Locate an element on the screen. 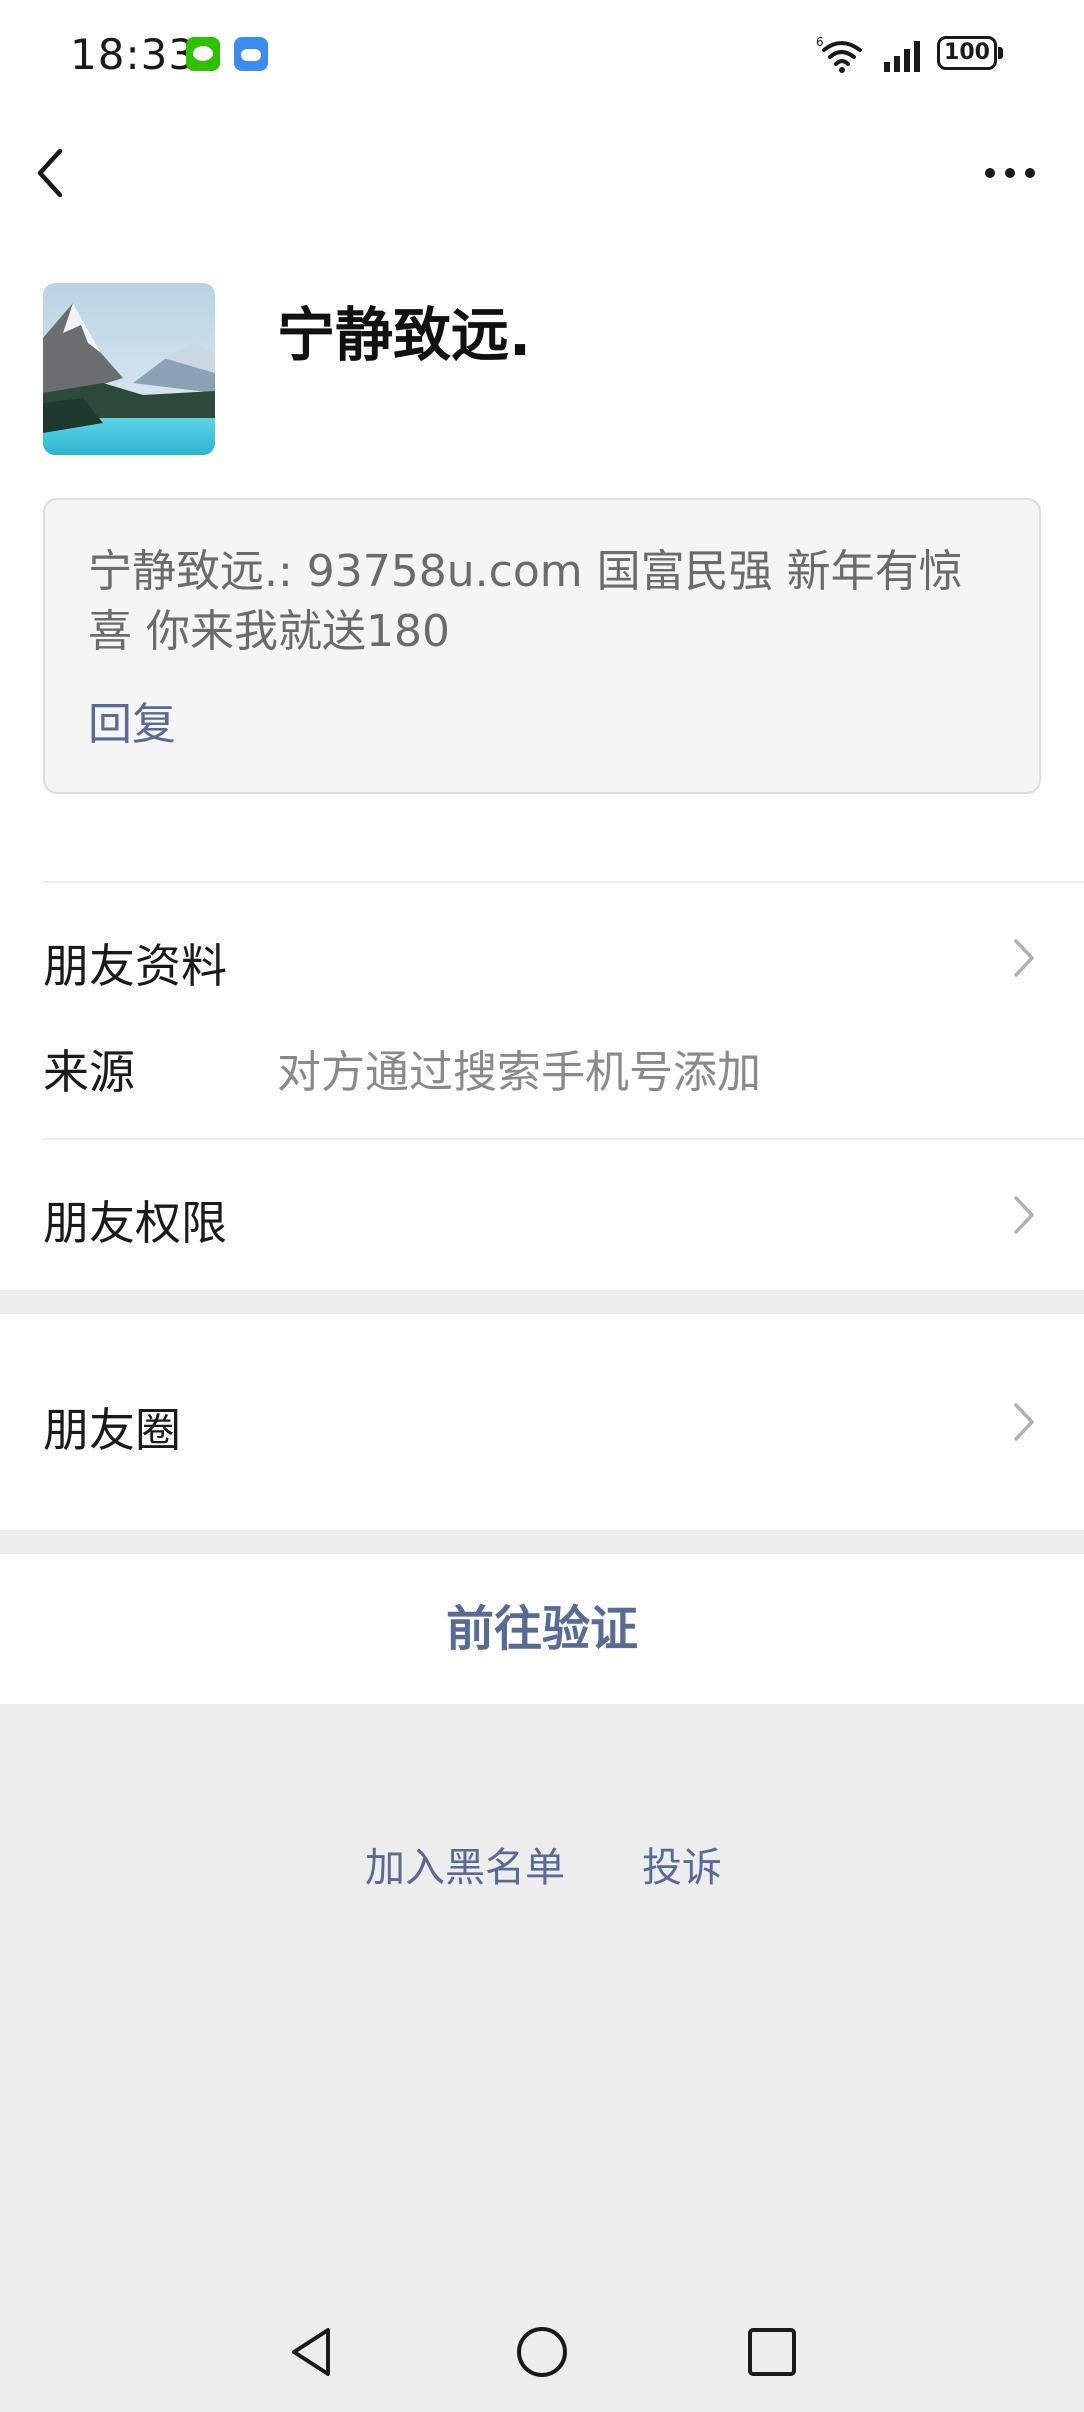 The height and width of the screenshot is (2412, 1084). cellular-signal-icon is located at coordinates (902, 56).